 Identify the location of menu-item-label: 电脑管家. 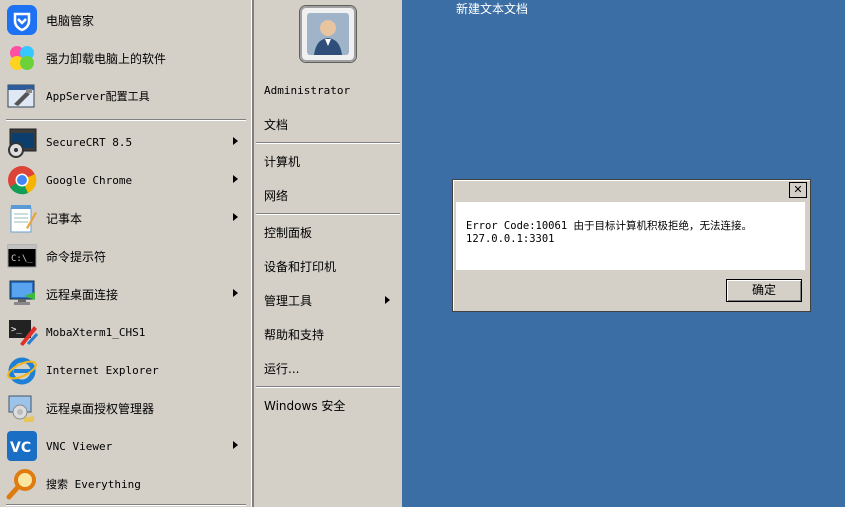
(70, 20).